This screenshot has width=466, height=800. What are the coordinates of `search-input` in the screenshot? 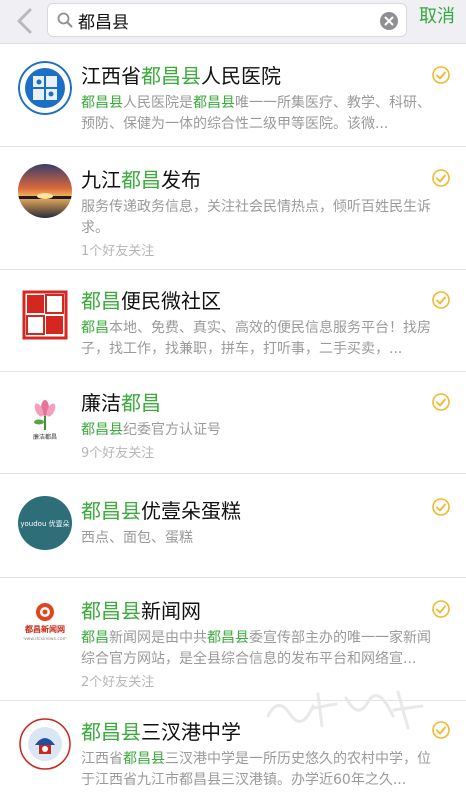 It's located at (228, 20).